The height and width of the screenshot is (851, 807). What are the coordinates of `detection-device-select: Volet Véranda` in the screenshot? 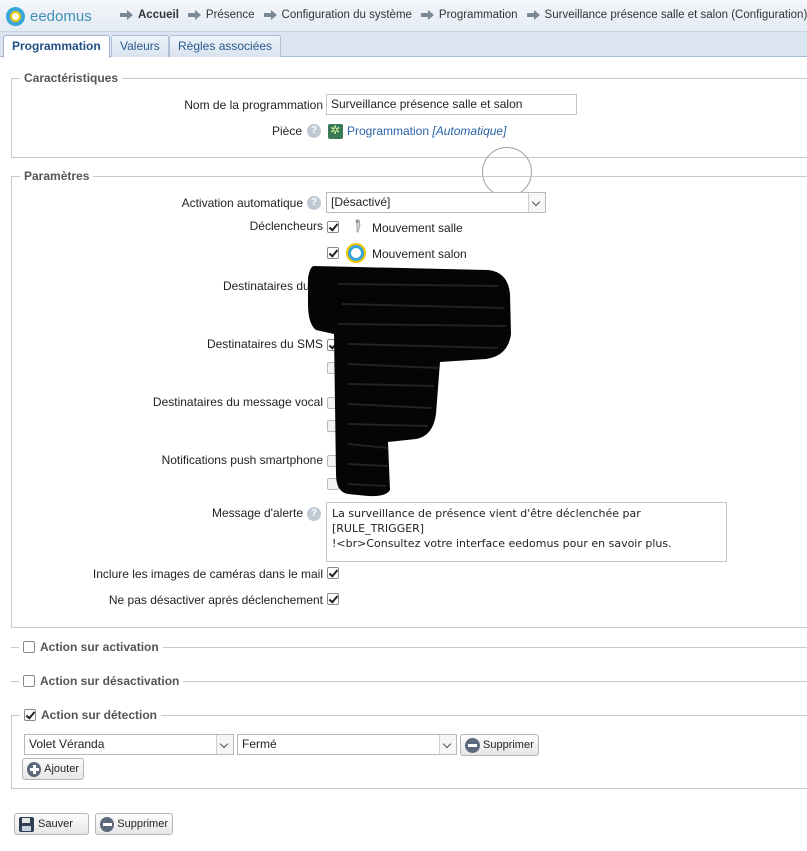 It's located at (129, 744).